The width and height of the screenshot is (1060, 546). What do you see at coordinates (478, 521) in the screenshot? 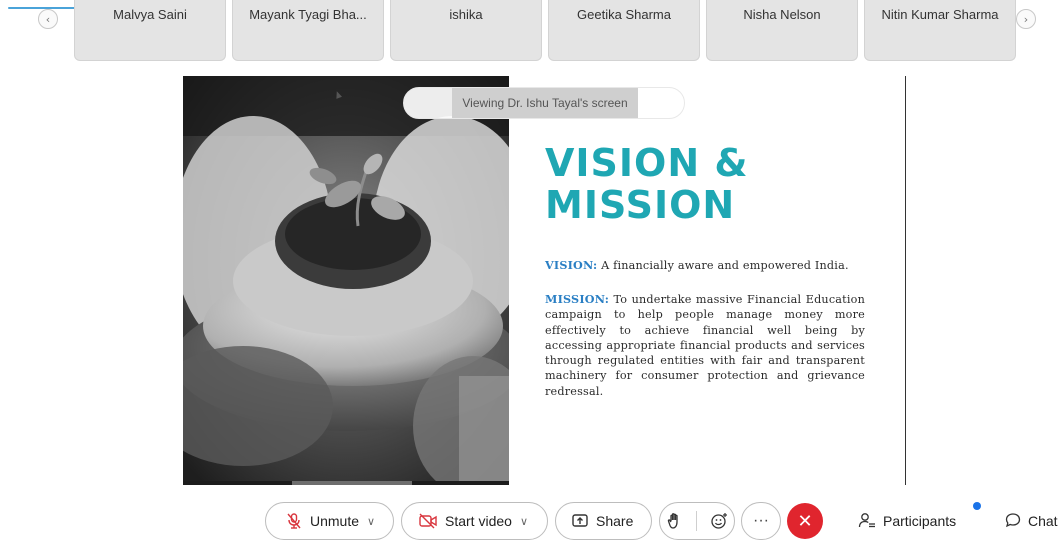
I see `start-video-label: Start video` at bounding box center [478, 521].